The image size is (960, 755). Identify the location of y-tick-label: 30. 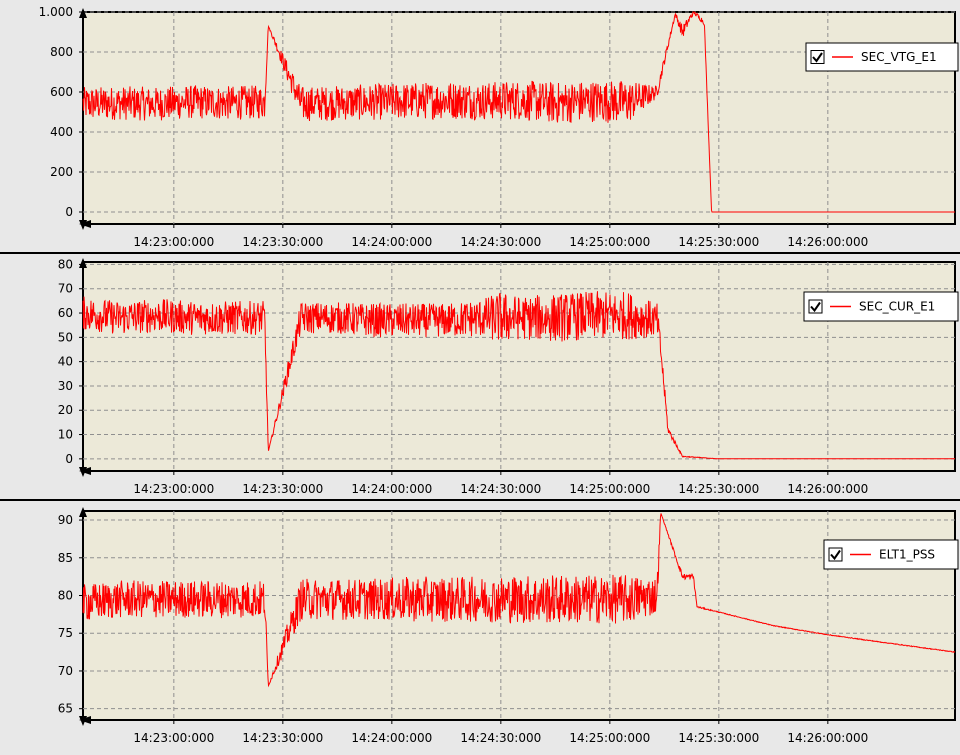
(65, 386).